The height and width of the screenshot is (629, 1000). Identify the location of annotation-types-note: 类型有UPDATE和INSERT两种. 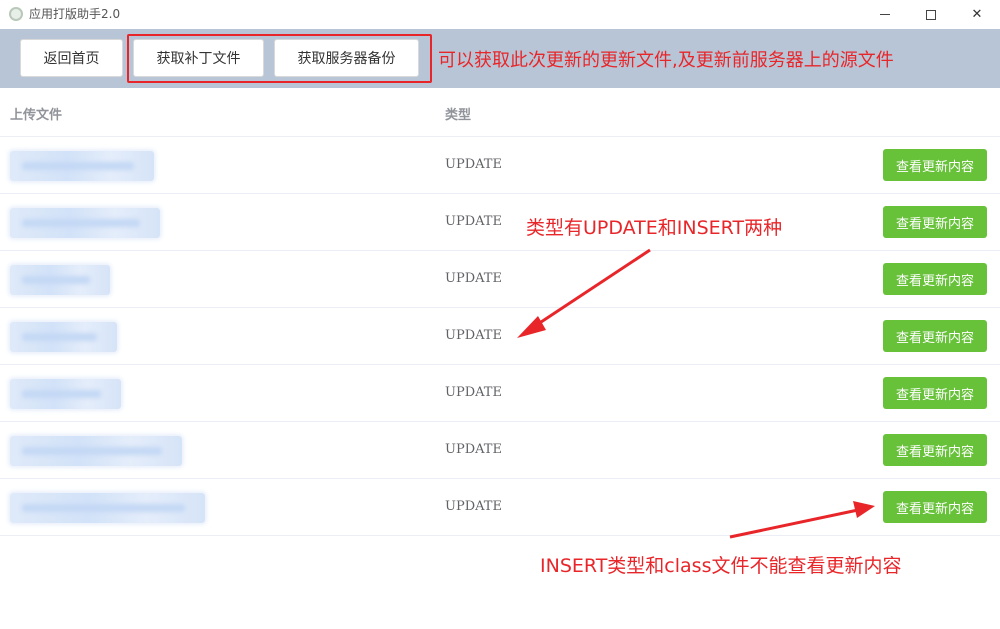
(654, 228).